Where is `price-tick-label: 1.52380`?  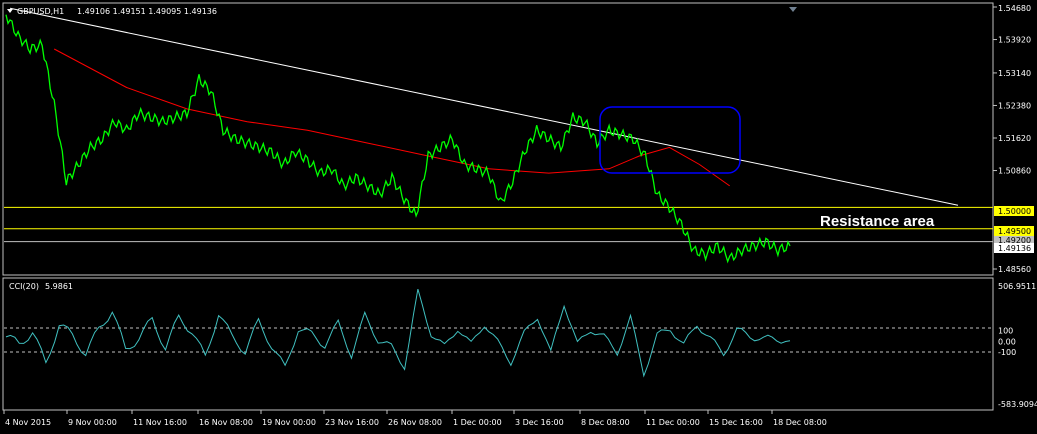
price-tick-label: 1.52380 is located at coordinates (1014, 105).